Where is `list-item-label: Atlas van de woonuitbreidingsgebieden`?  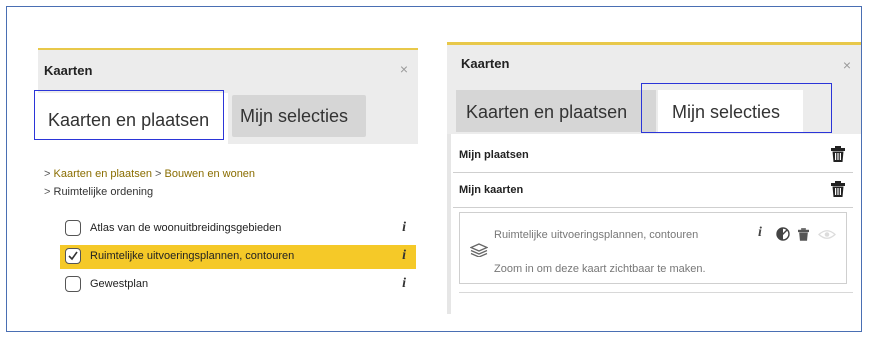
list-item-label: Atlas van de woonuitbreidingsgebieden is located at coordinates (186, 228).